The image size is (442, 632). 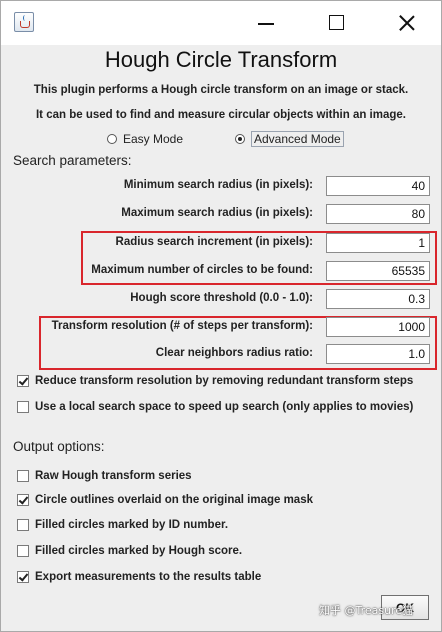 I want to click on transform-resolution-input, so click(x=378, y=327).